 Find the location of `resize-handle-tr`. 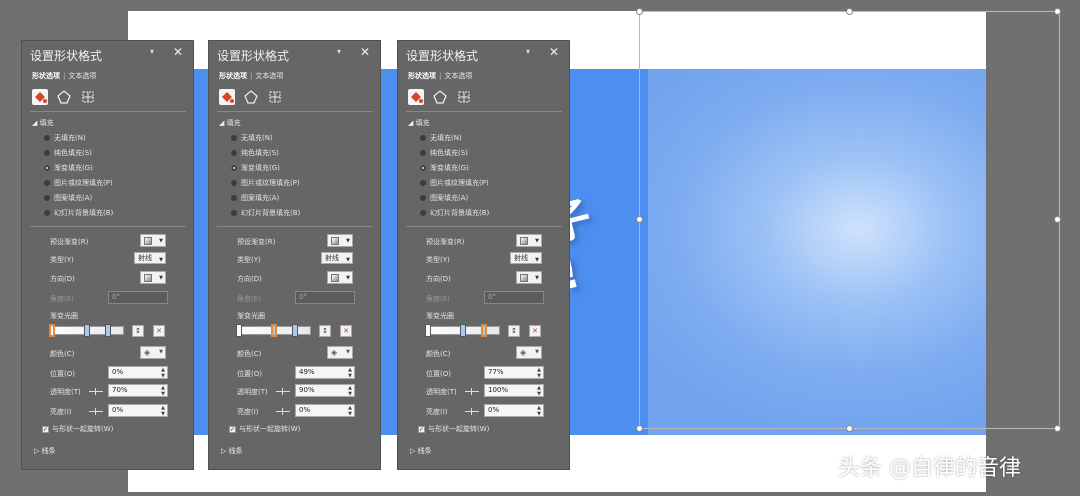

resize-handle-tr is located at coordinates (1057, 11).